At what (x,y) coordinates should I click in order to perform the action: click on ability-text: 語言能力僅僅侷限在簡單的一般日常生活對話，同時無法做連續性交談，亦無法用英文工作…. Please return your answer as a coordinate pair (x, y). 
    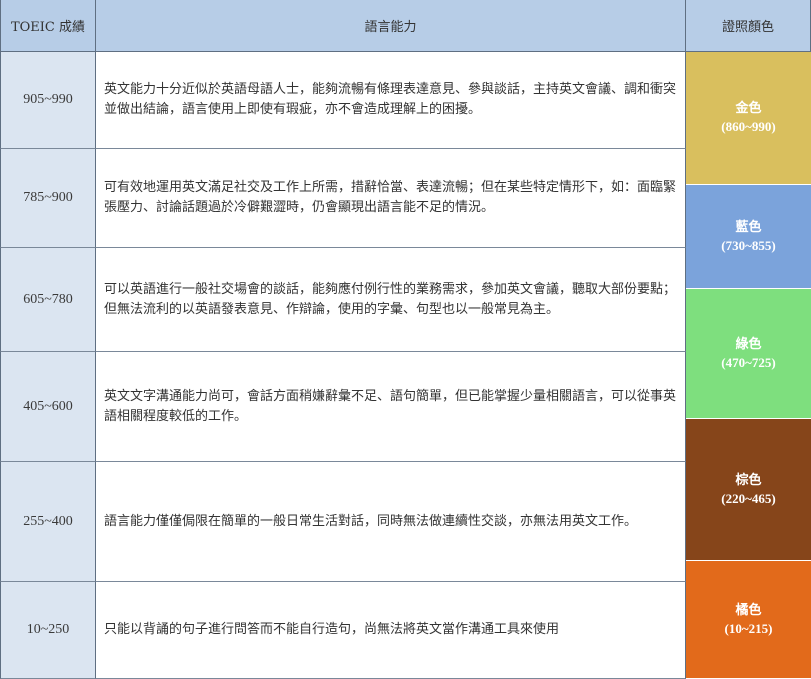
    Looking at the image, I should click on (371, 521).